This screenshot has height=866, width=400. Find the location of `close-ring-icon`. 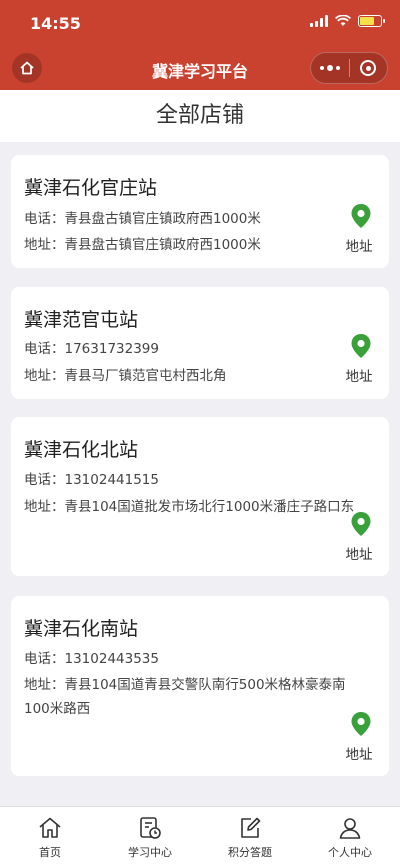

close-ring-icon is located at coordinates (368, 68).